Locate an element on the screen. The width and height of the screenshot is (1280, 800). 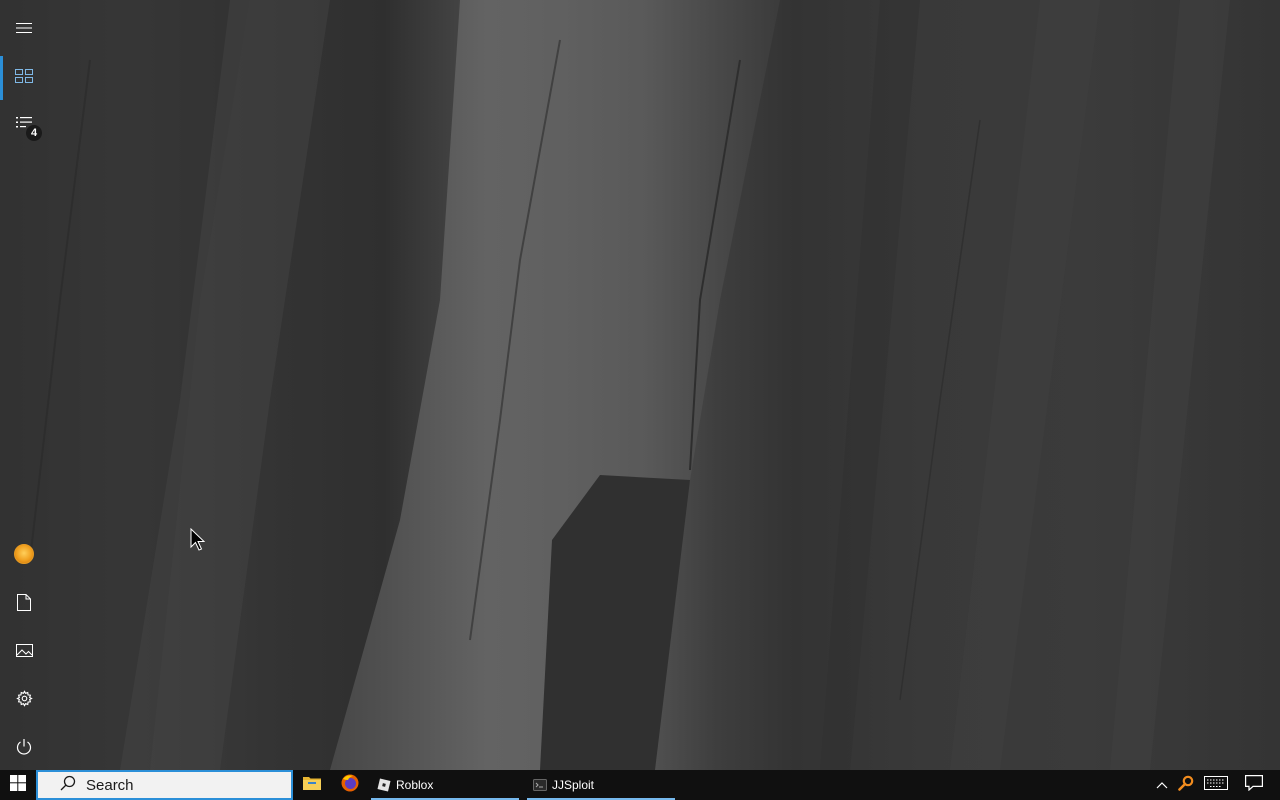
system-tray is located at coordinates (1215, 785).